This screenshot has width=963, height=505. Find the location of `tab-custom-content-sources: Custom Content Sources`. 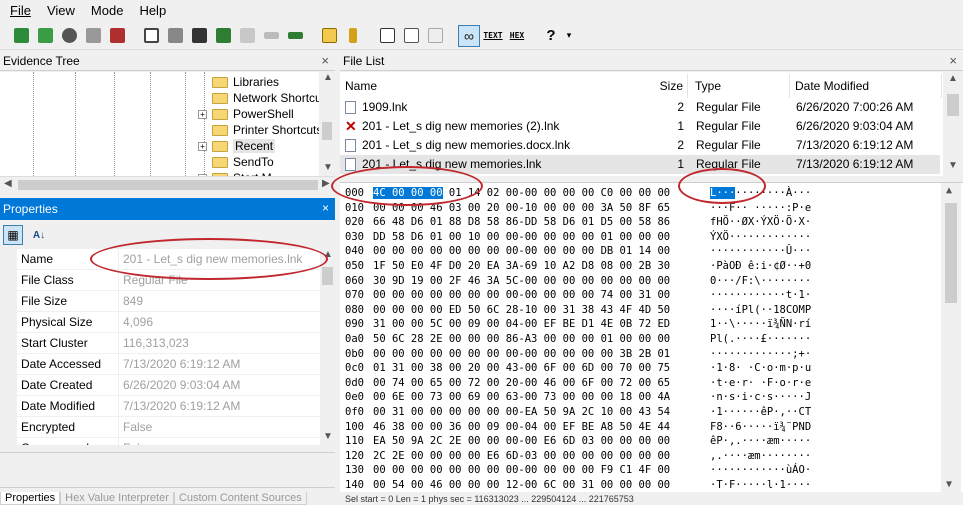

tab-custom-content-sources: Custom Content Sources is located at coordinates (240, 498).